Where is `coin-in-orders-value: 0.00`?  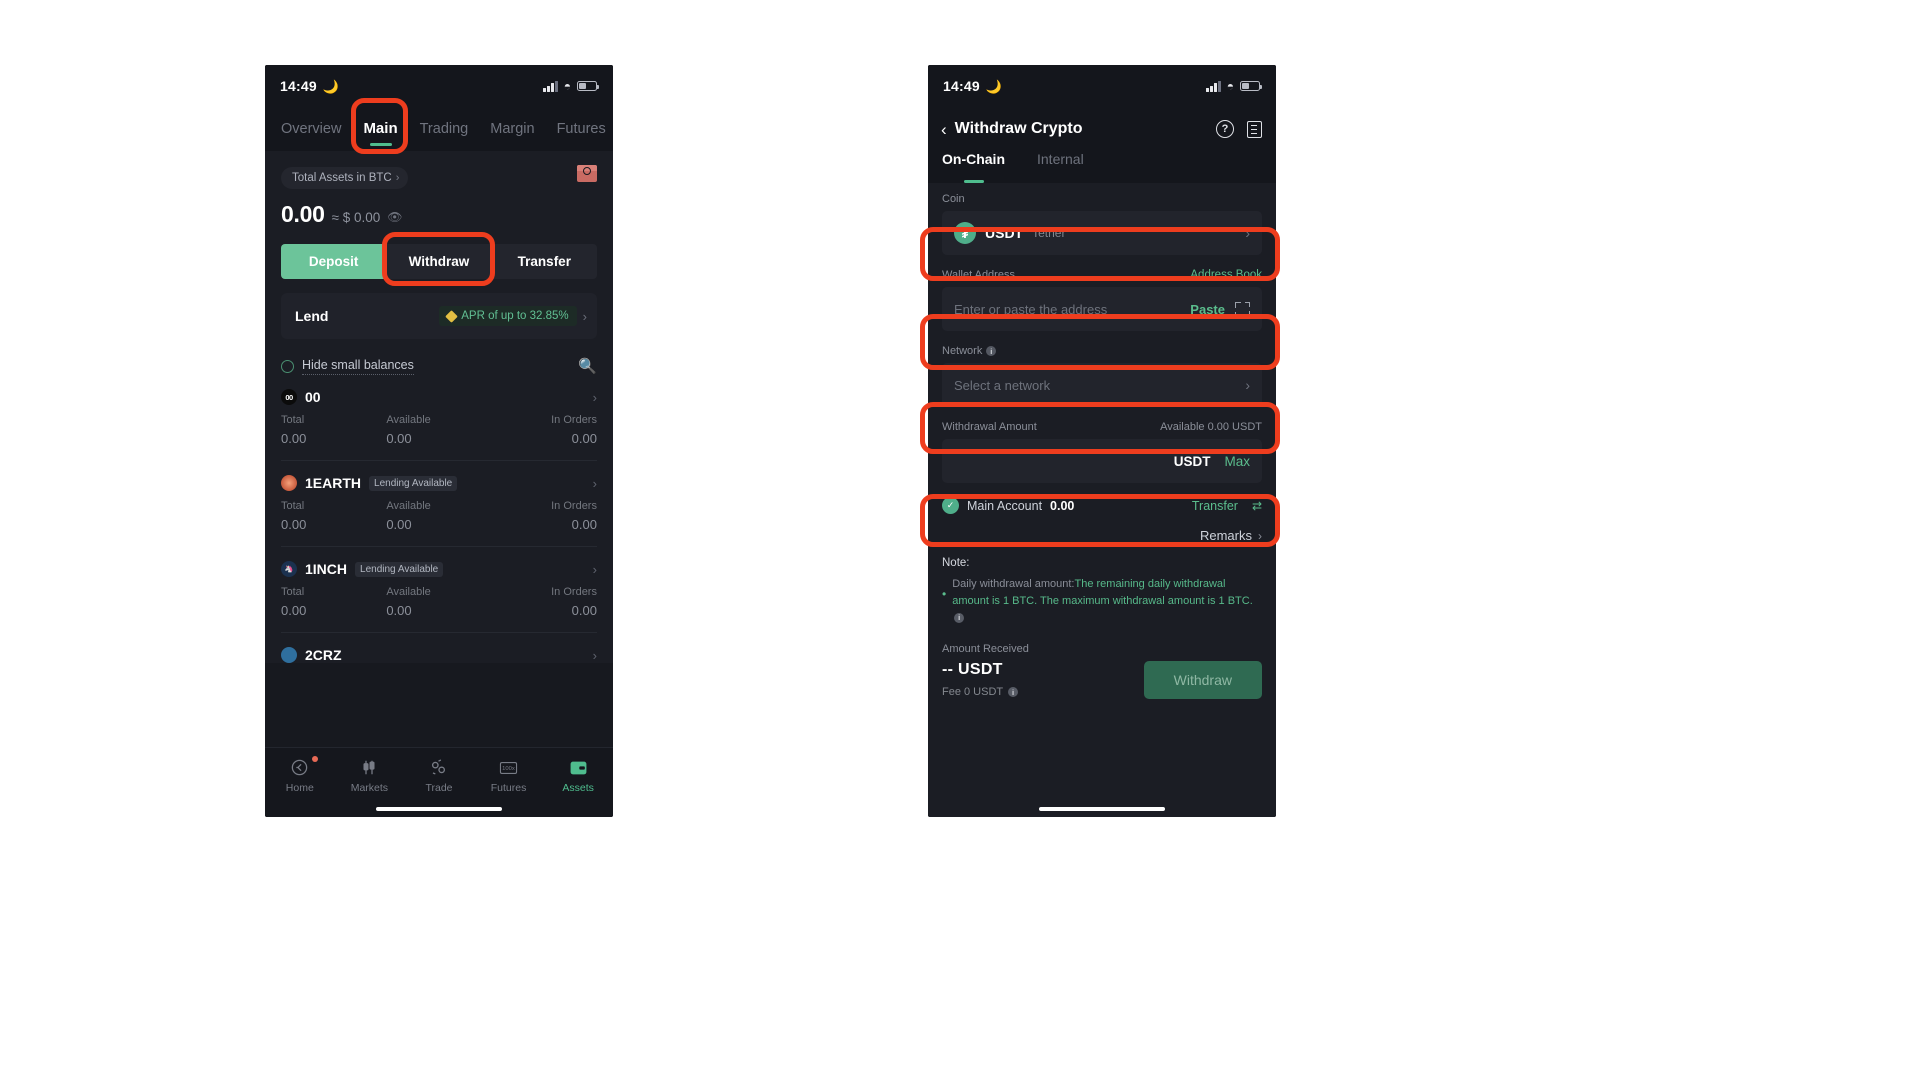
coin-in-orders-value: 0.00 is located at coordinates (584, 524).